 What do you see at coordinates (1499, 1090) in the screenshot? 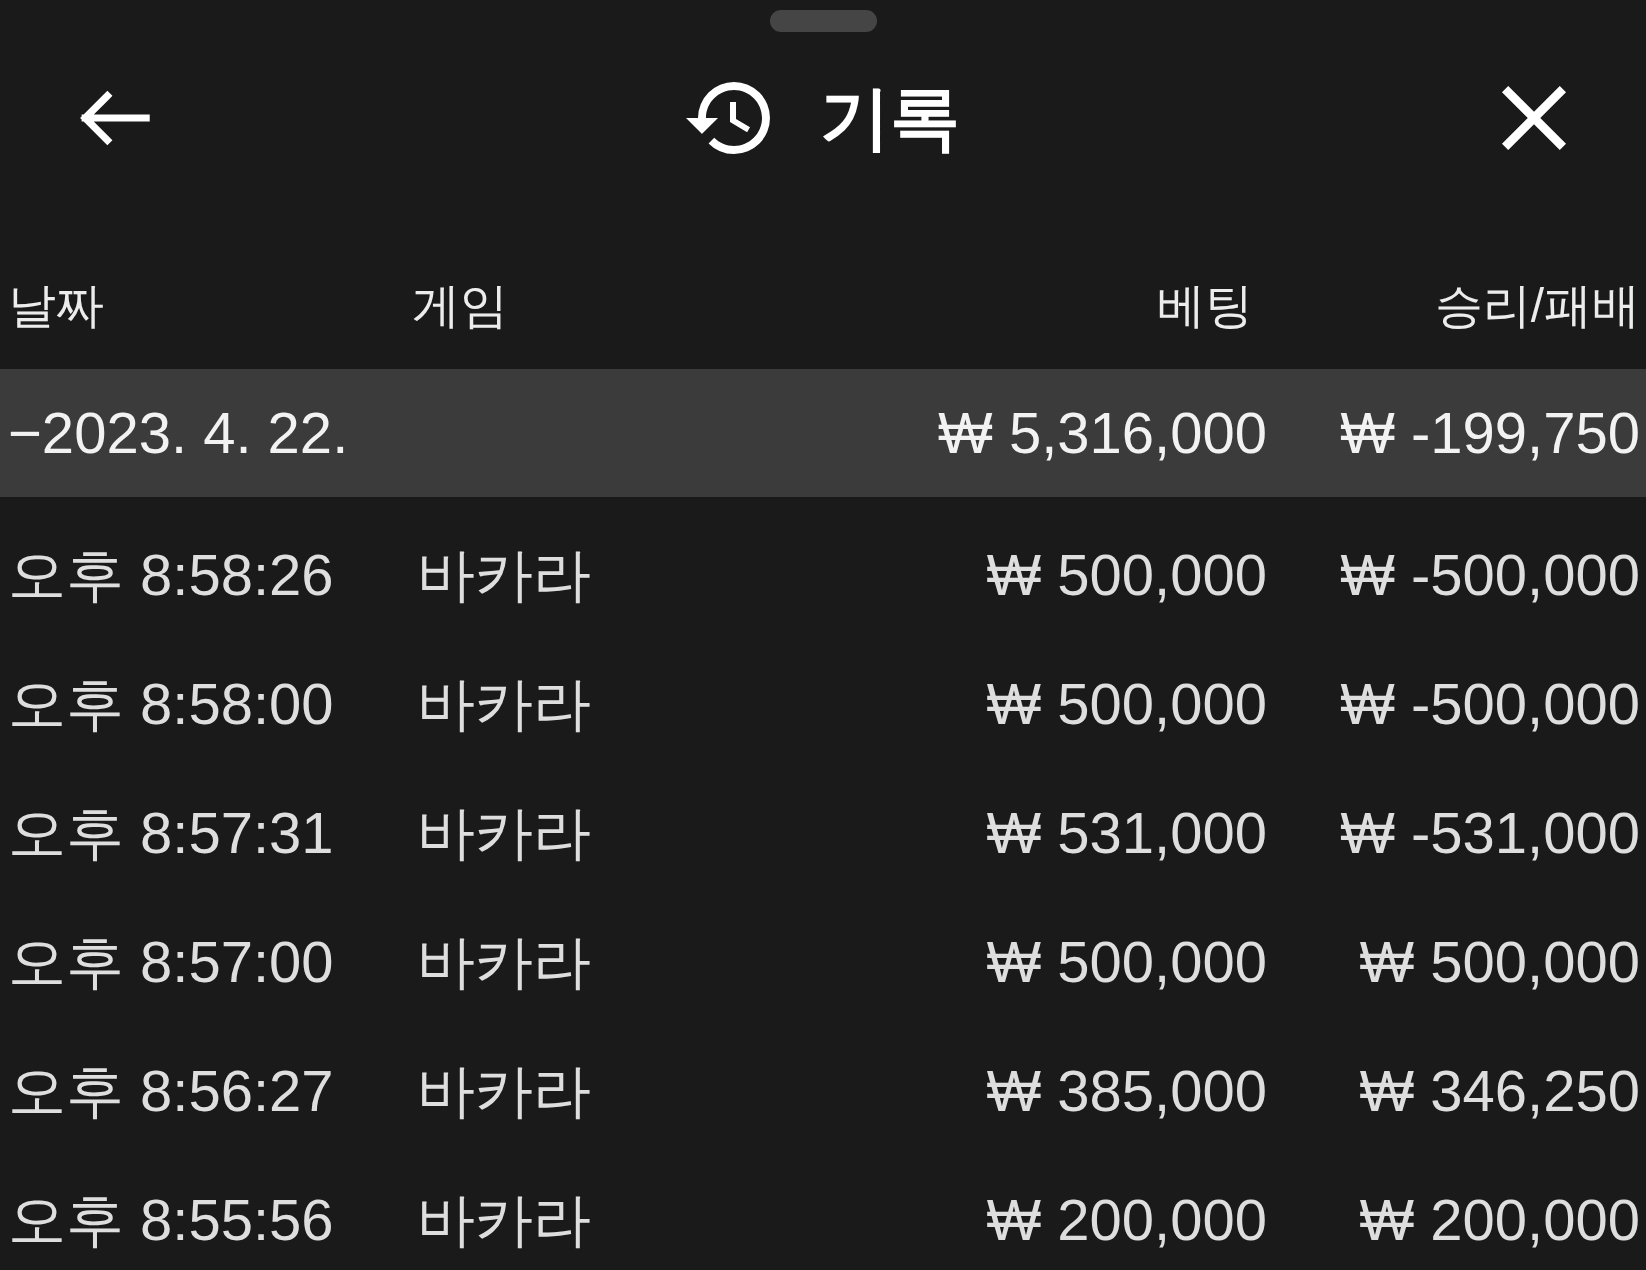
I see `result-cell: ₩ 346,250` at bounding box center [1499, 1090].